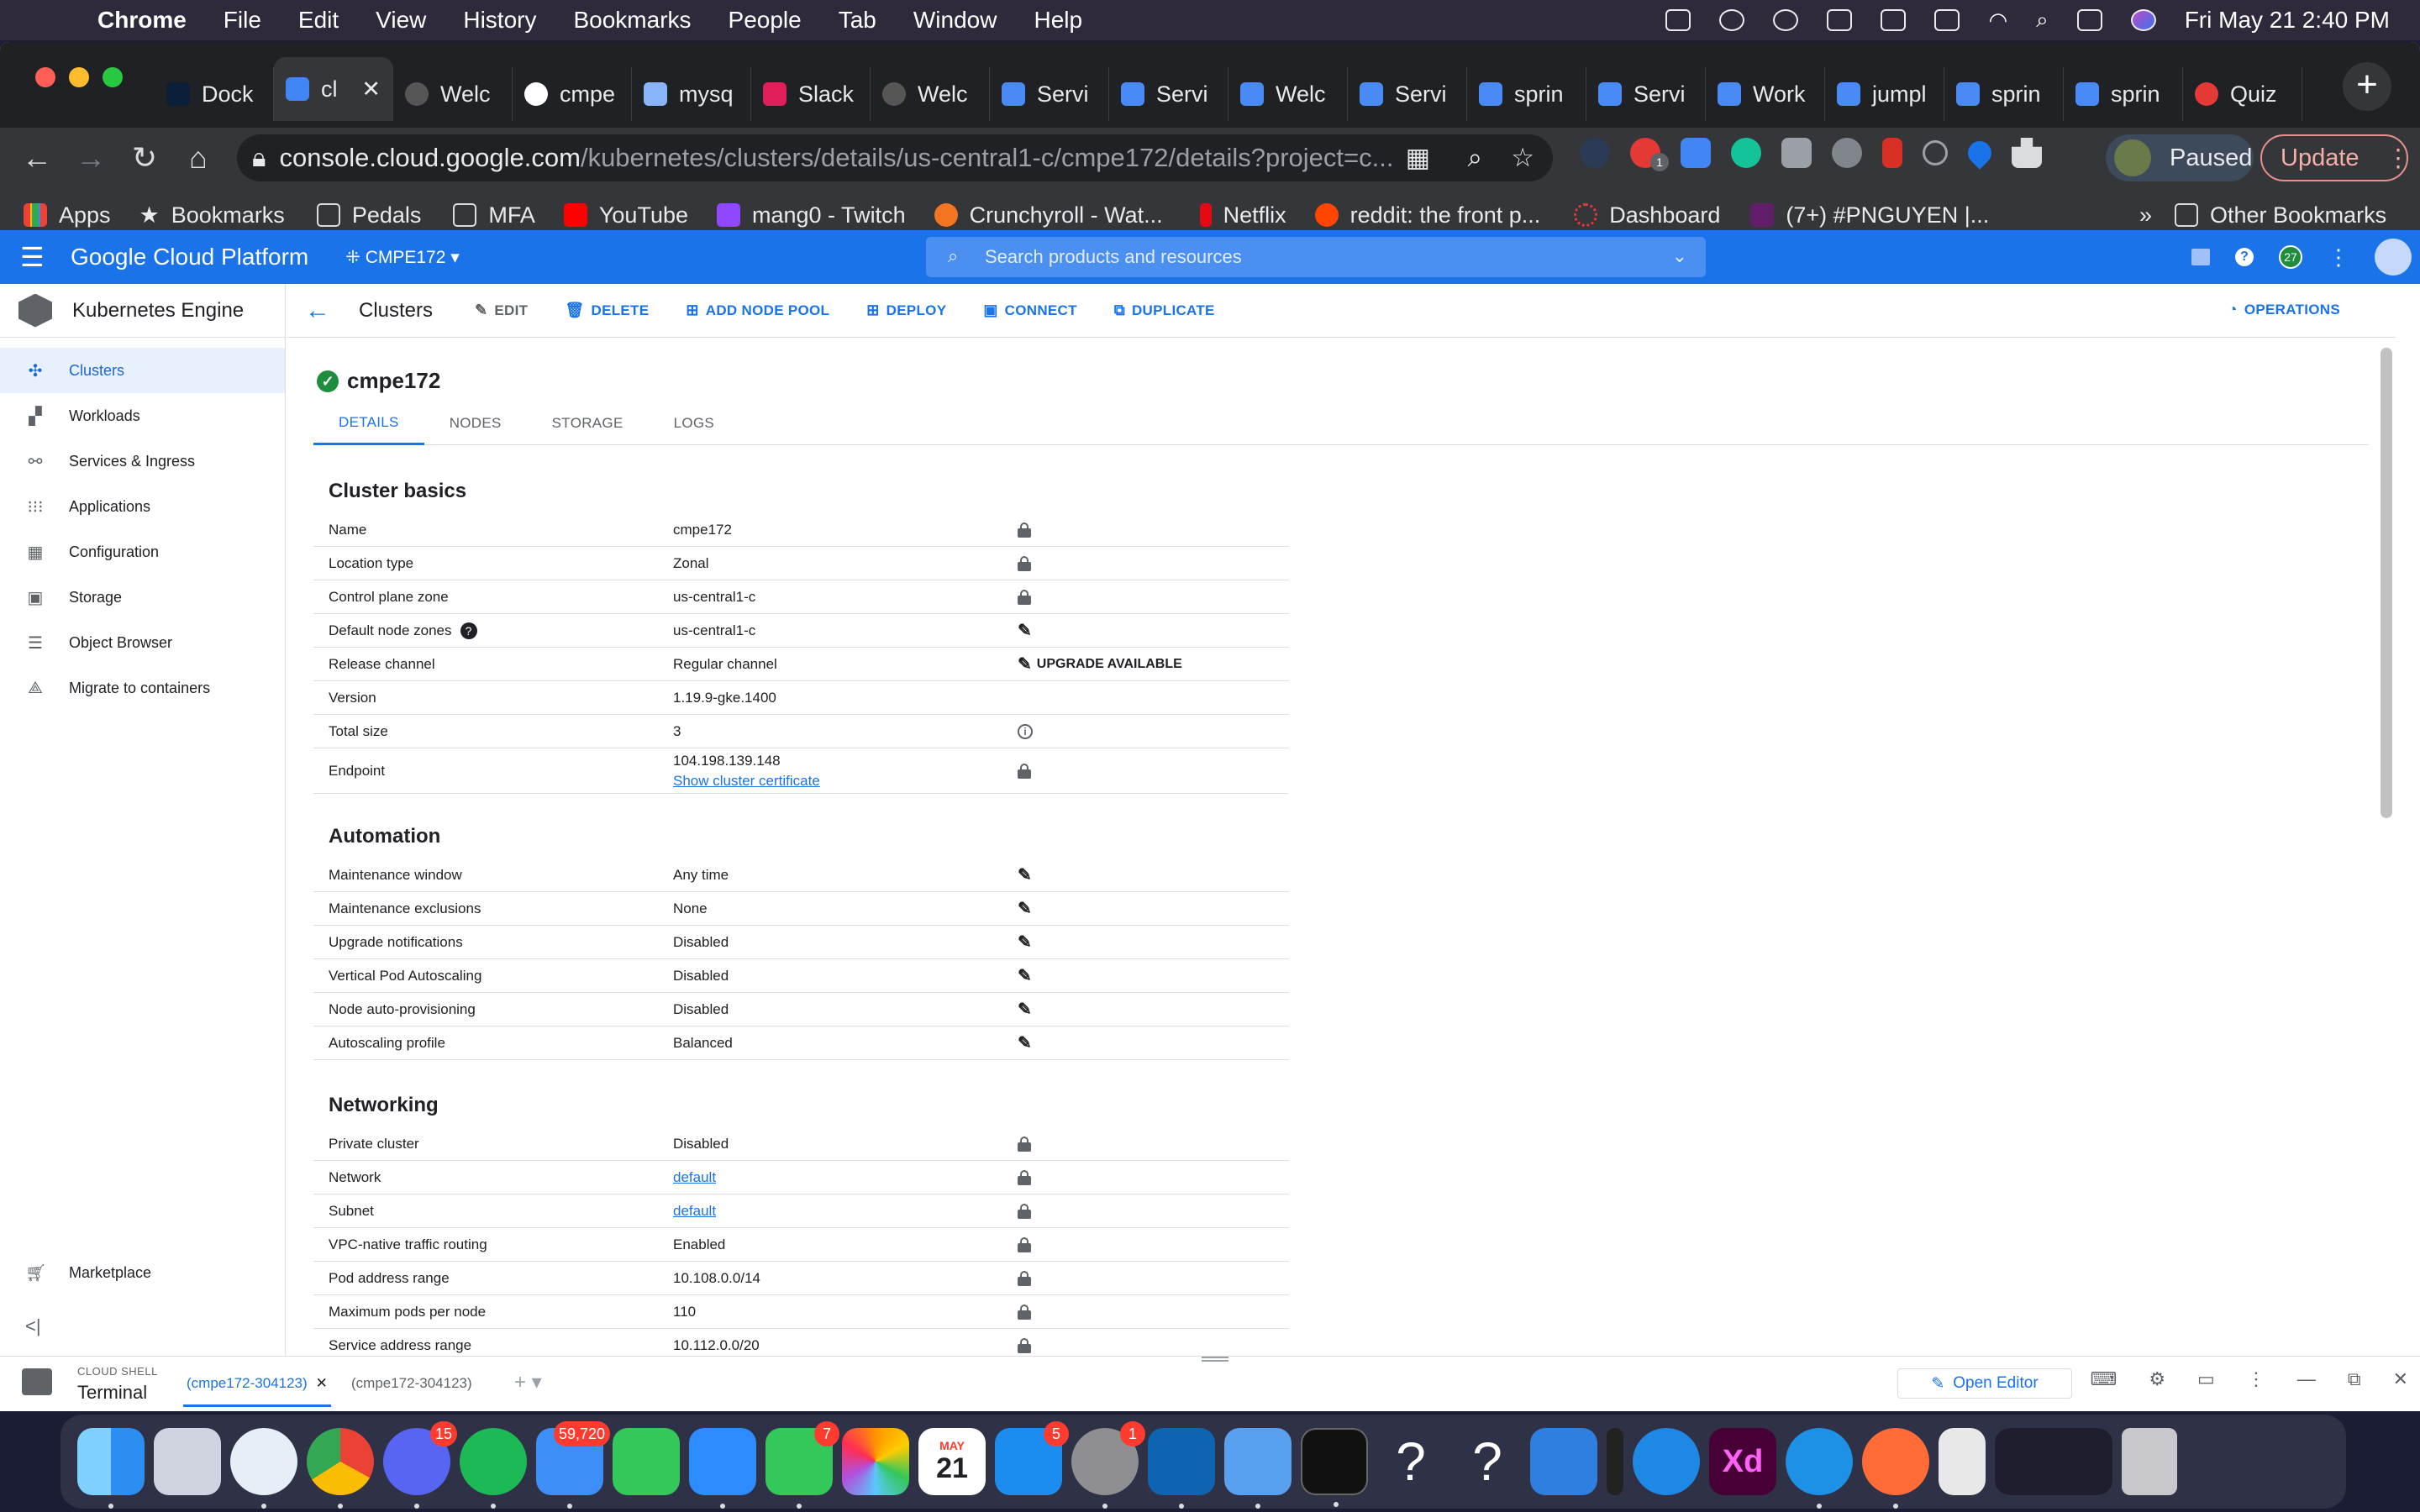  Describe the element at coordinates (931, 94) in the screenshot. I see `browser-tab: Welc` at that location.